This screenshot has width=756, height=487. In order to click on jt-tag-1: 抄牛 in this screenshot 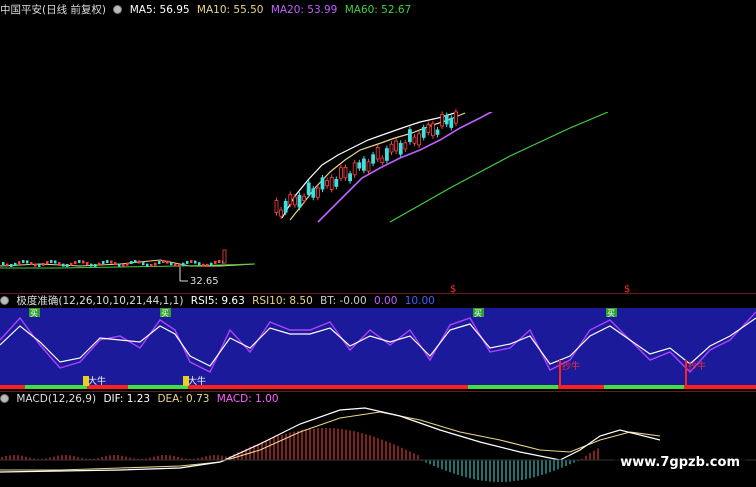, I will do `click(571, 366)`.